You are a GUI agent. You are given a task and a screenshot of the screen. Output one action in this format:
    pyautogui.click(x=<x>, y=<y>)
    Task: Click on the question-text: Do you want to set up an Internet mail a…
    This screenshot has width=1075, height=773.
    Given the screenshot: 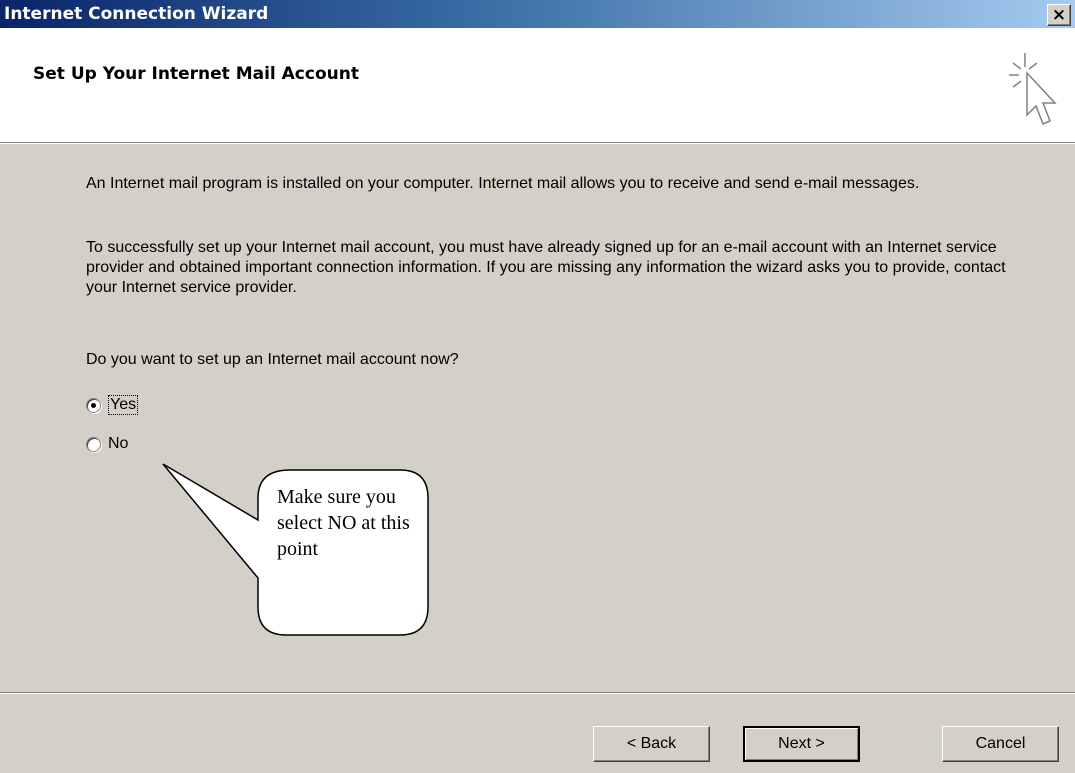 What is the action you would take?
    pyautogui.click(x=272, y=359)
    